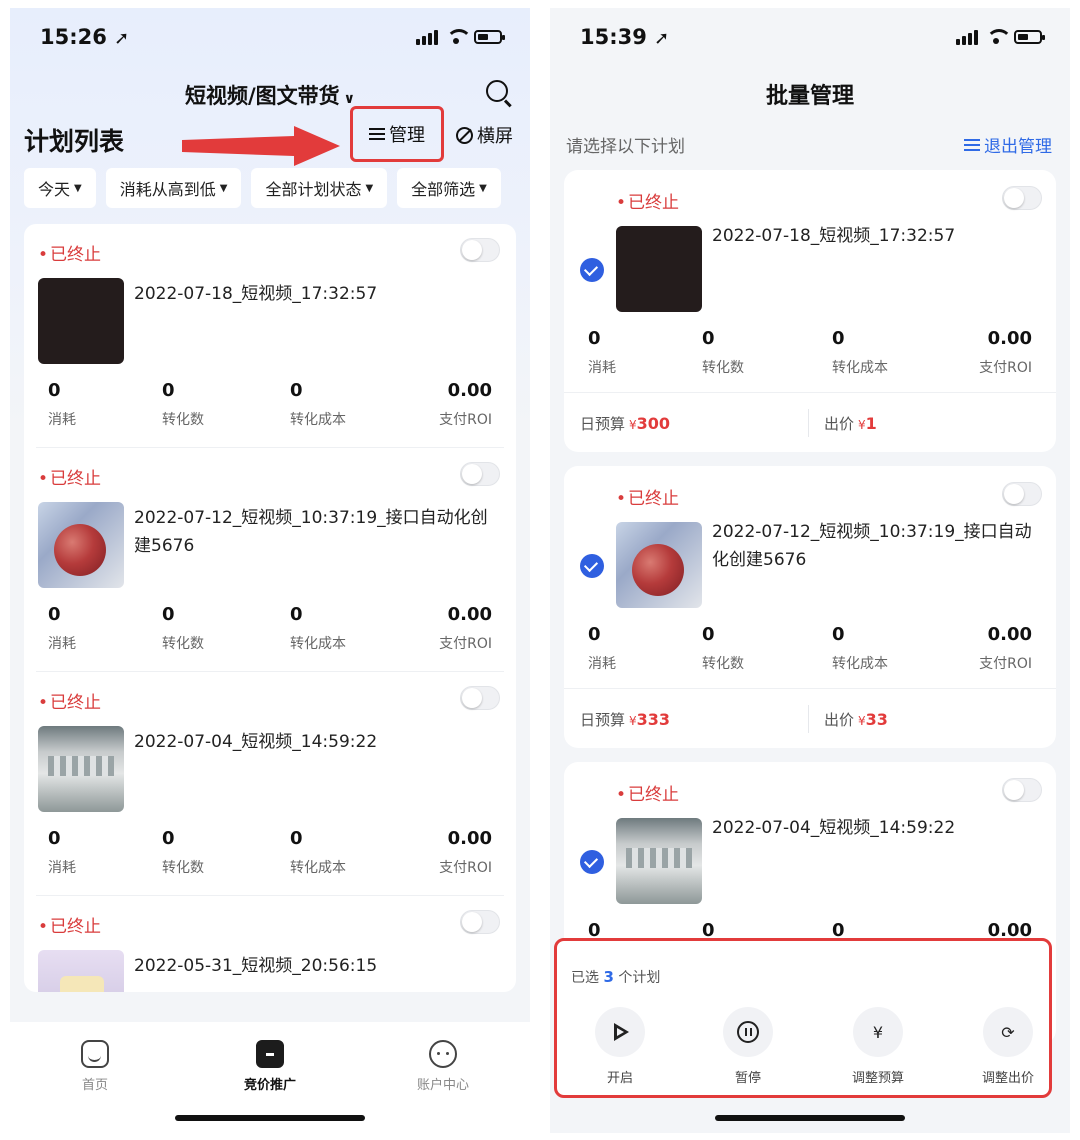  I want to click on tab-bidding-promotion: 竞价推广, so click(270, 1066).